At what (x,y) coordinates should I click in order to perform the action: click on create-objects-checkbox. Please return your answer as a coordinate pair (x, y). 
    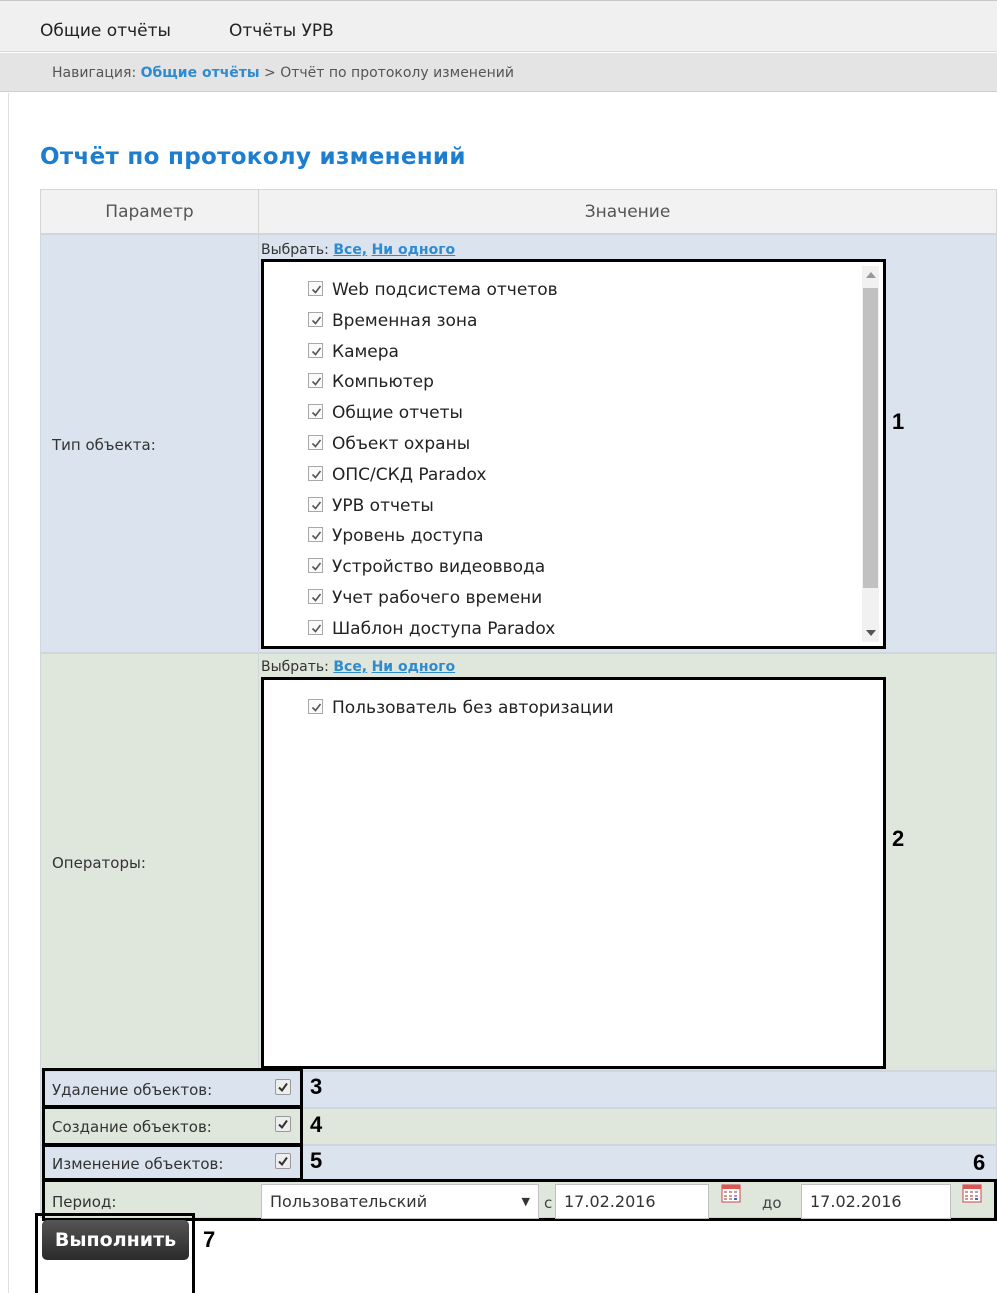
    Looking at the image, I should click on (283, 1124).